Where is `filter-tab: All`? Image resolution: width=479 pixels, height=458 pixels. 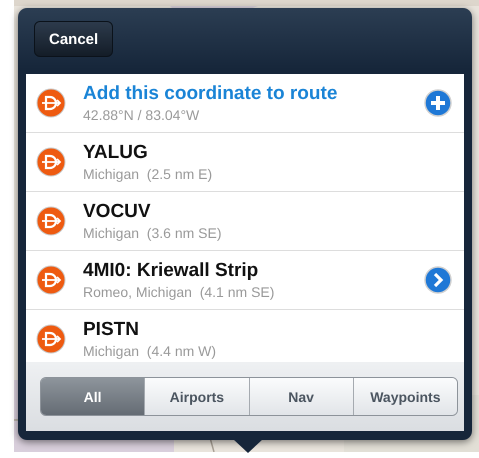 filter-tab: All is located at coordinates (92, 396).